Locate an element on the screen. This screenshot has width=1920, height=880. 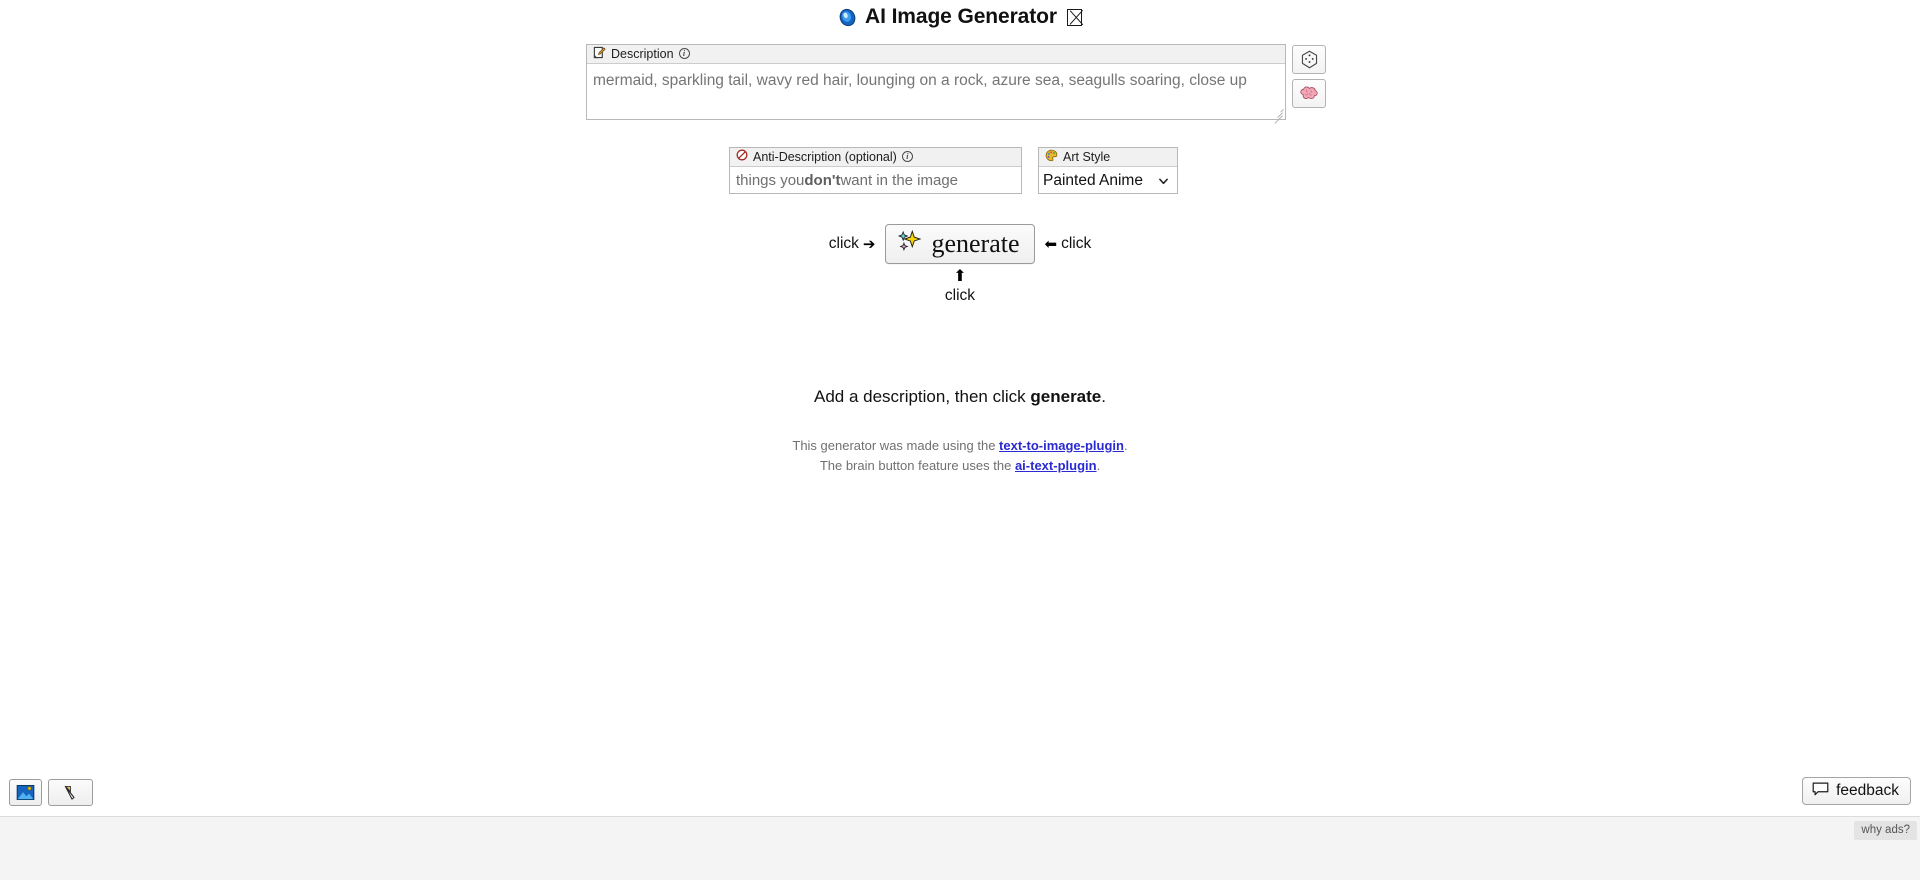
prohibited-icon is located at coordinates (742, 156).